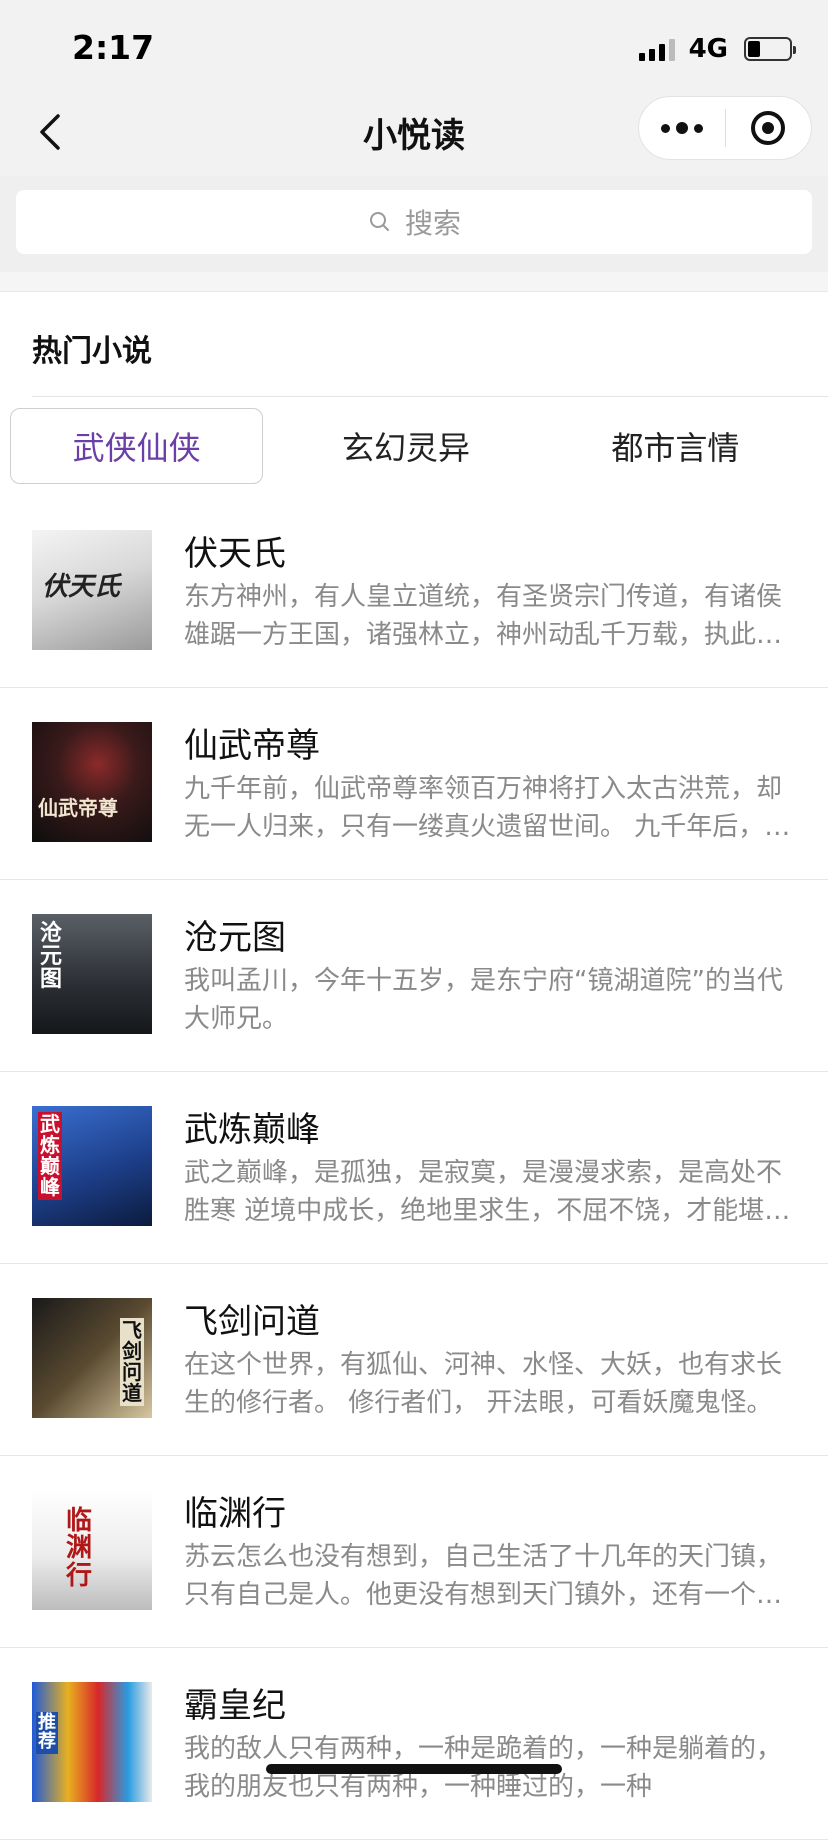 Image resolution: width=828 pixels, height=1840 pixels. Describe the element at coordinates (235, 554) in the screenshot. I see `book-title: 伏天氏` at that location.